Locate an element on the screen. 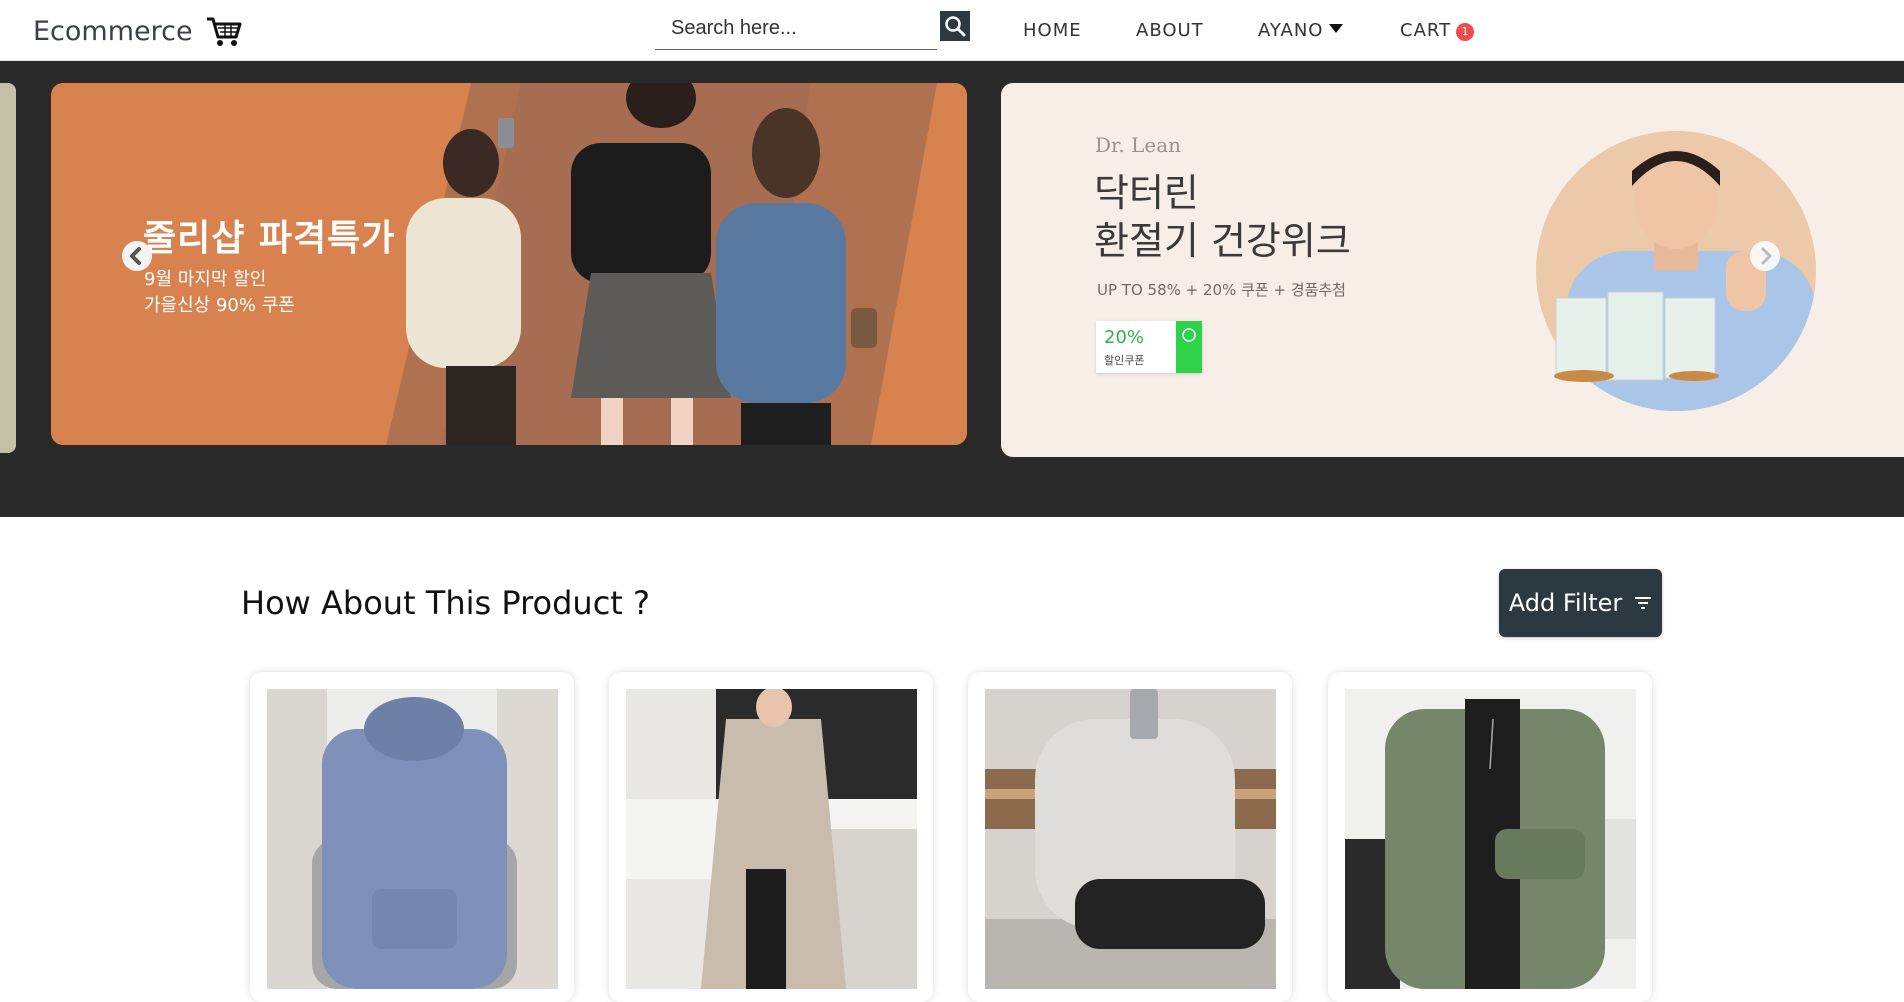  caret-down-icon is located at coordinates (1336, 28).